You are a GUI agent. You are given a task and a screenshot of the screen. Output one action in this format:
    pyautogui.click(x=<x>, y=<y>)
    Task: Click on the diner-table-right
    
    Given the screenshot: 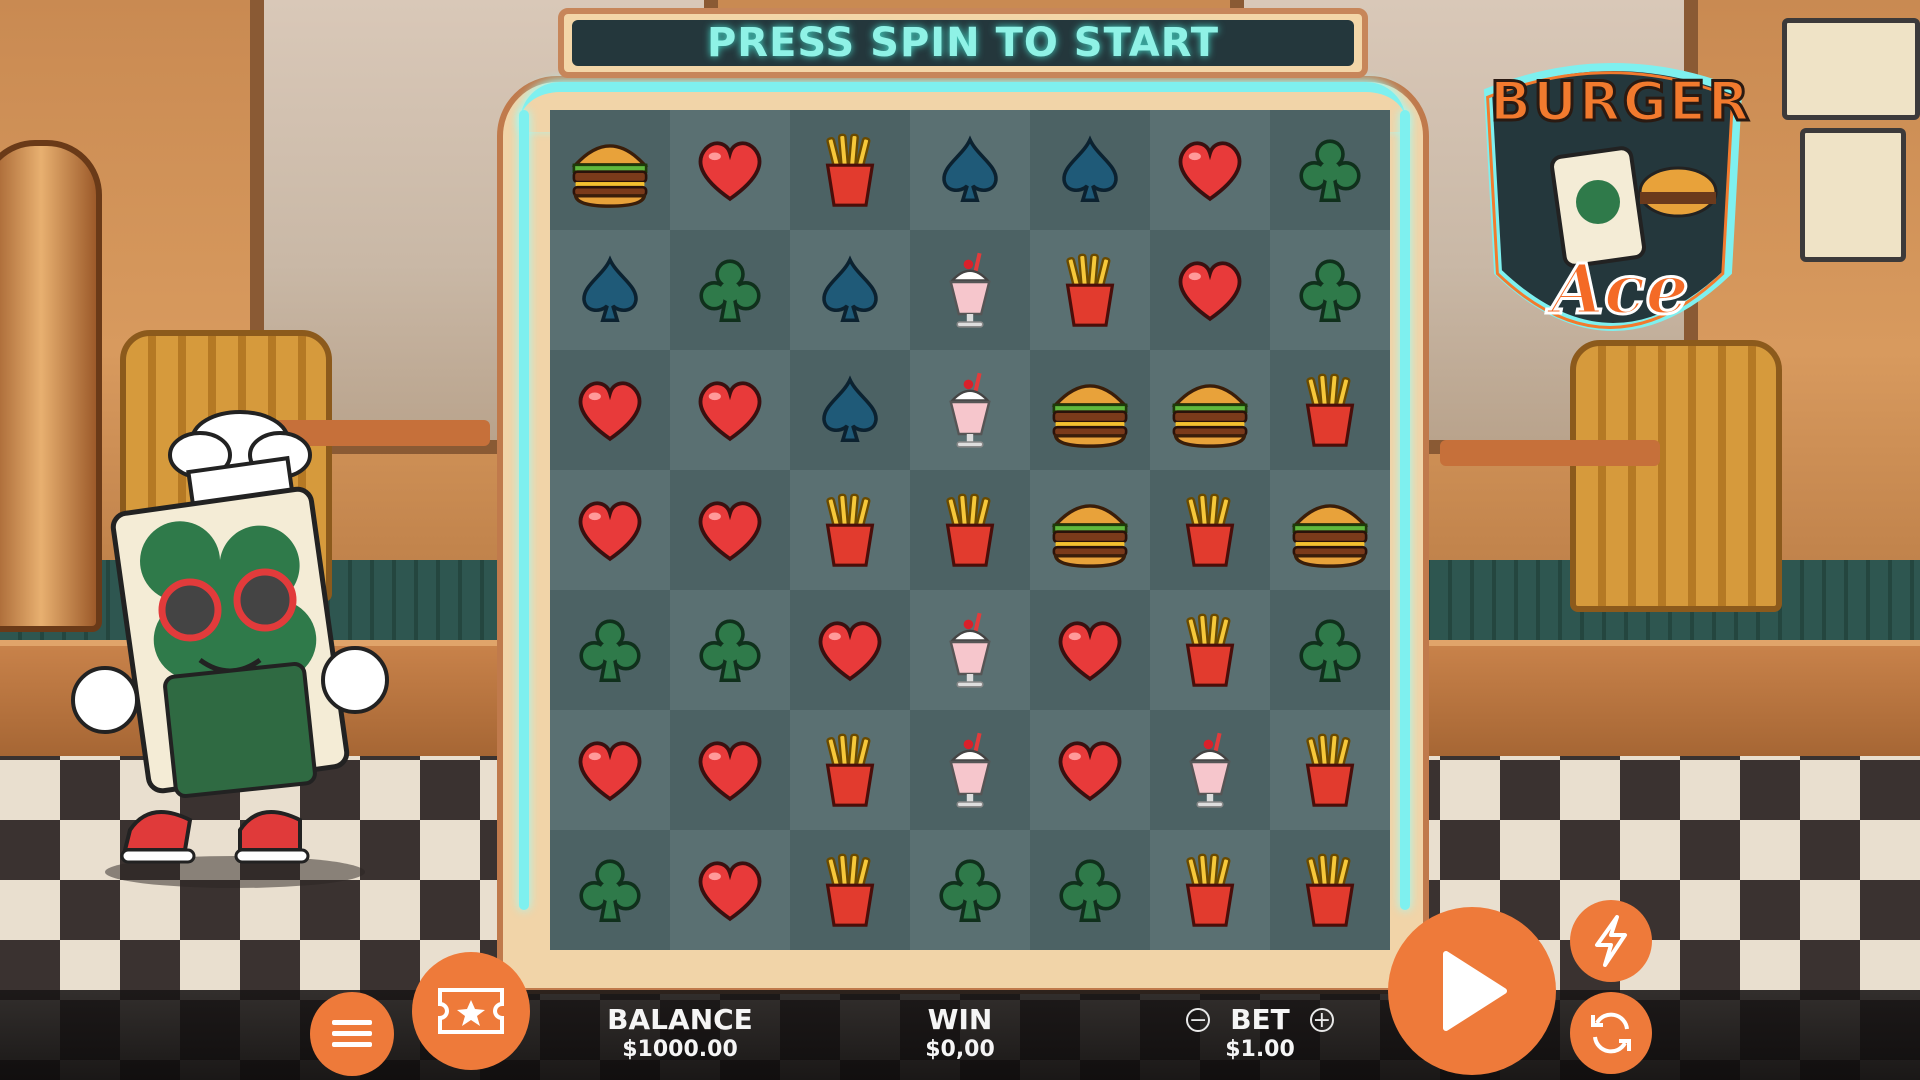 What is the action you would take?
    pyautogui.click(x=1550, y=453)
    